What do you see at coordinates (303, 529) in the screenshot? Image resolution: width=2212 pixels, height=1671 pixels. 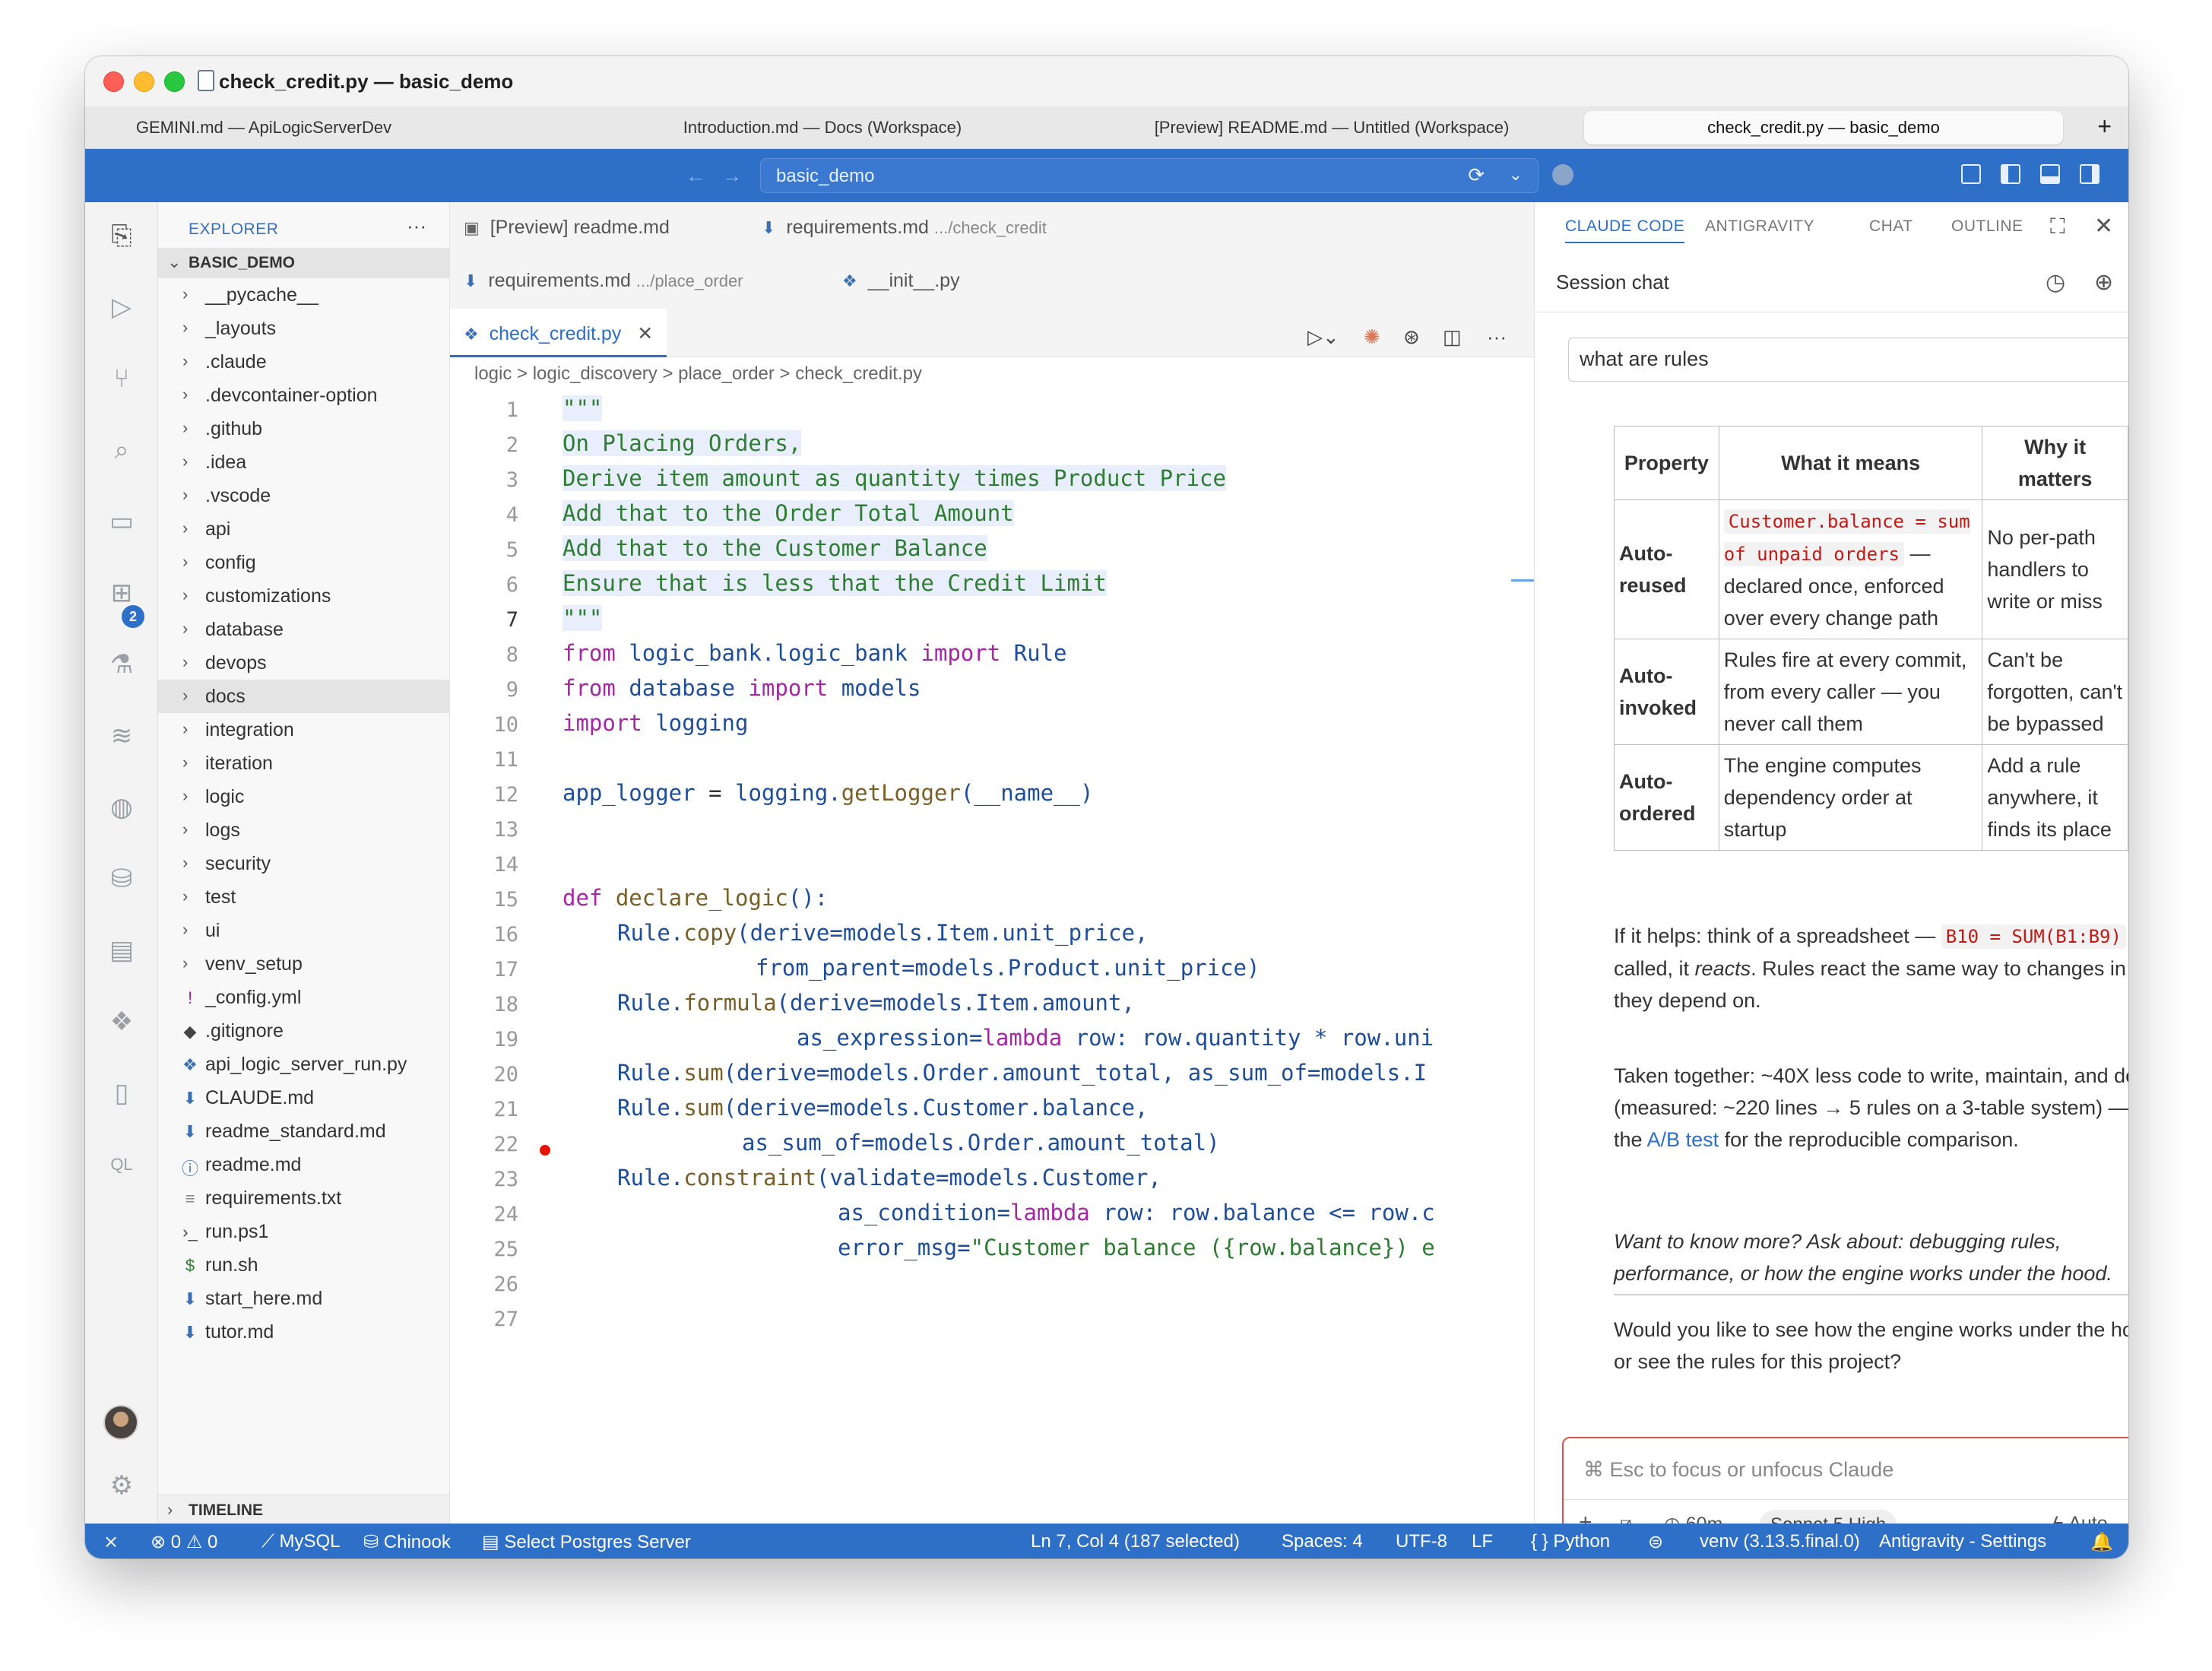 I see `tree-folder: › api` at bounding box center [303, 529].